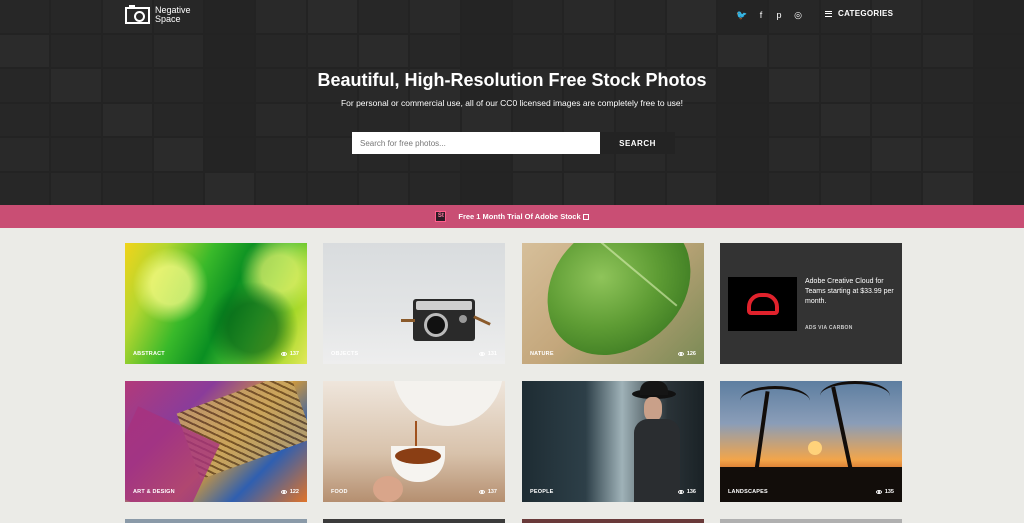 This screenshot has width=1024, height=523. Describe the element at coordinates (542, 354) in the screenshot. I see `card-label: NATURE` at that location.